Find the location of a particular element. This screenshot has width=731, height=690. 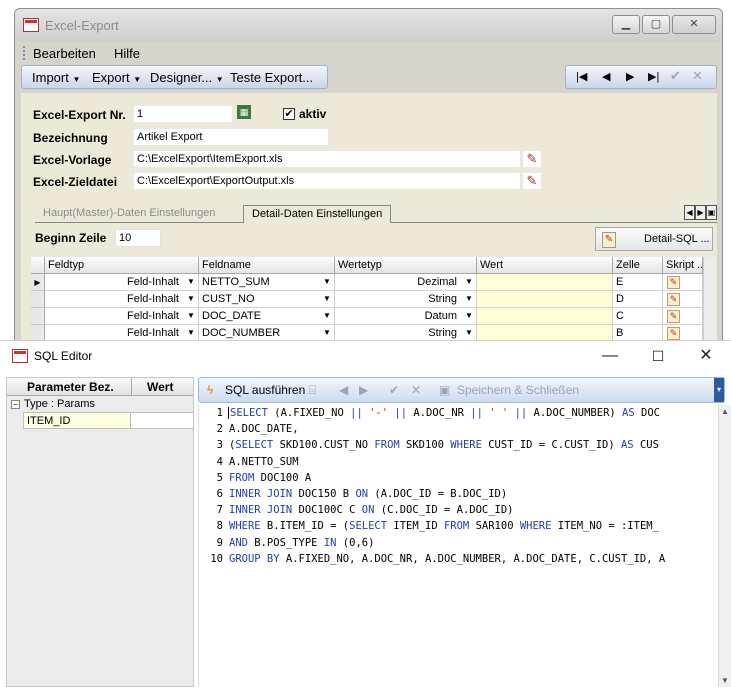

grid-header-wert: Wert is located at coordinates (545, 265).